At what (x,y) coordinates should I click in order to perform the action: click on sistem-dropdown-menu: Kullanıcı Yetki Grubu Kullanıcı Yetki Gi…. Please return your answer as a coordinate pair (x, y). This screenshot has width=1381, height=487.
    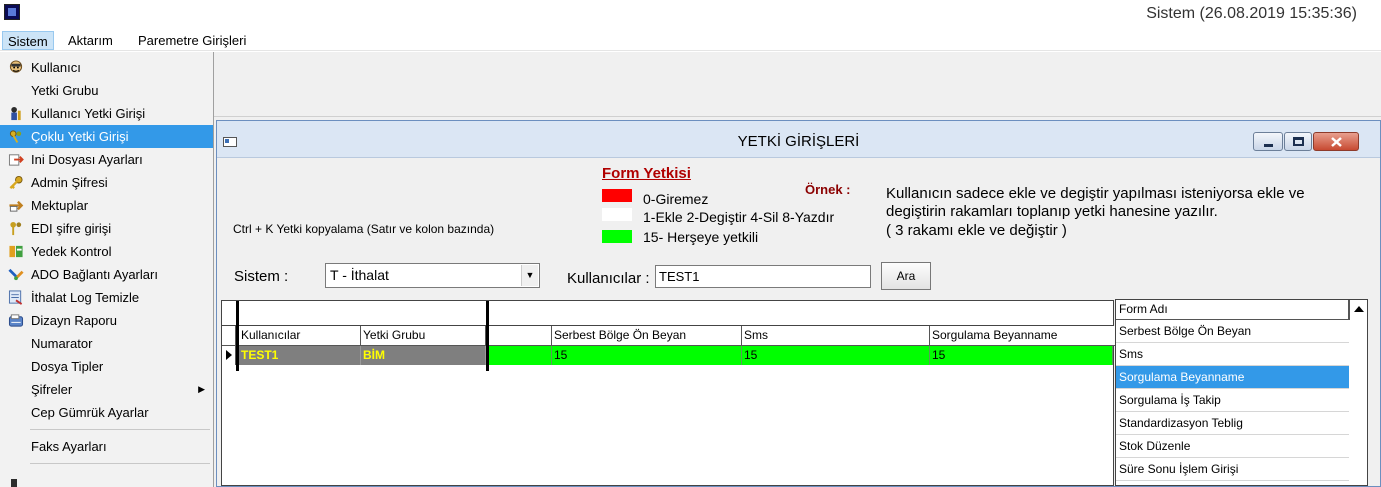
    Looking at the image, I should click on (107, 269).